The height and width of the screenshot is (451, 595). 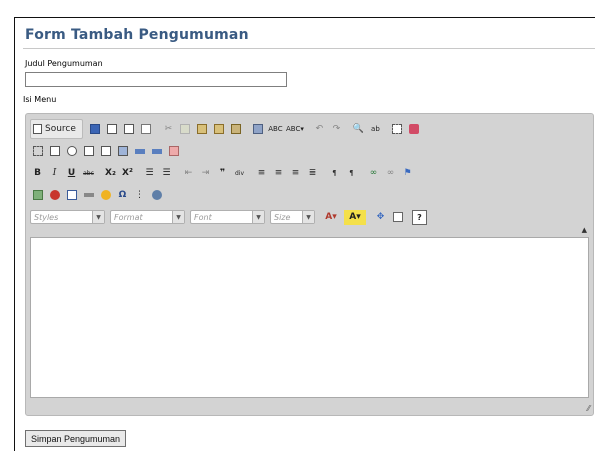 What do you see at coordinates (351, 173) in the screenshot?
I see `rtl-icon: ¶` at bounding box center [351, 173].